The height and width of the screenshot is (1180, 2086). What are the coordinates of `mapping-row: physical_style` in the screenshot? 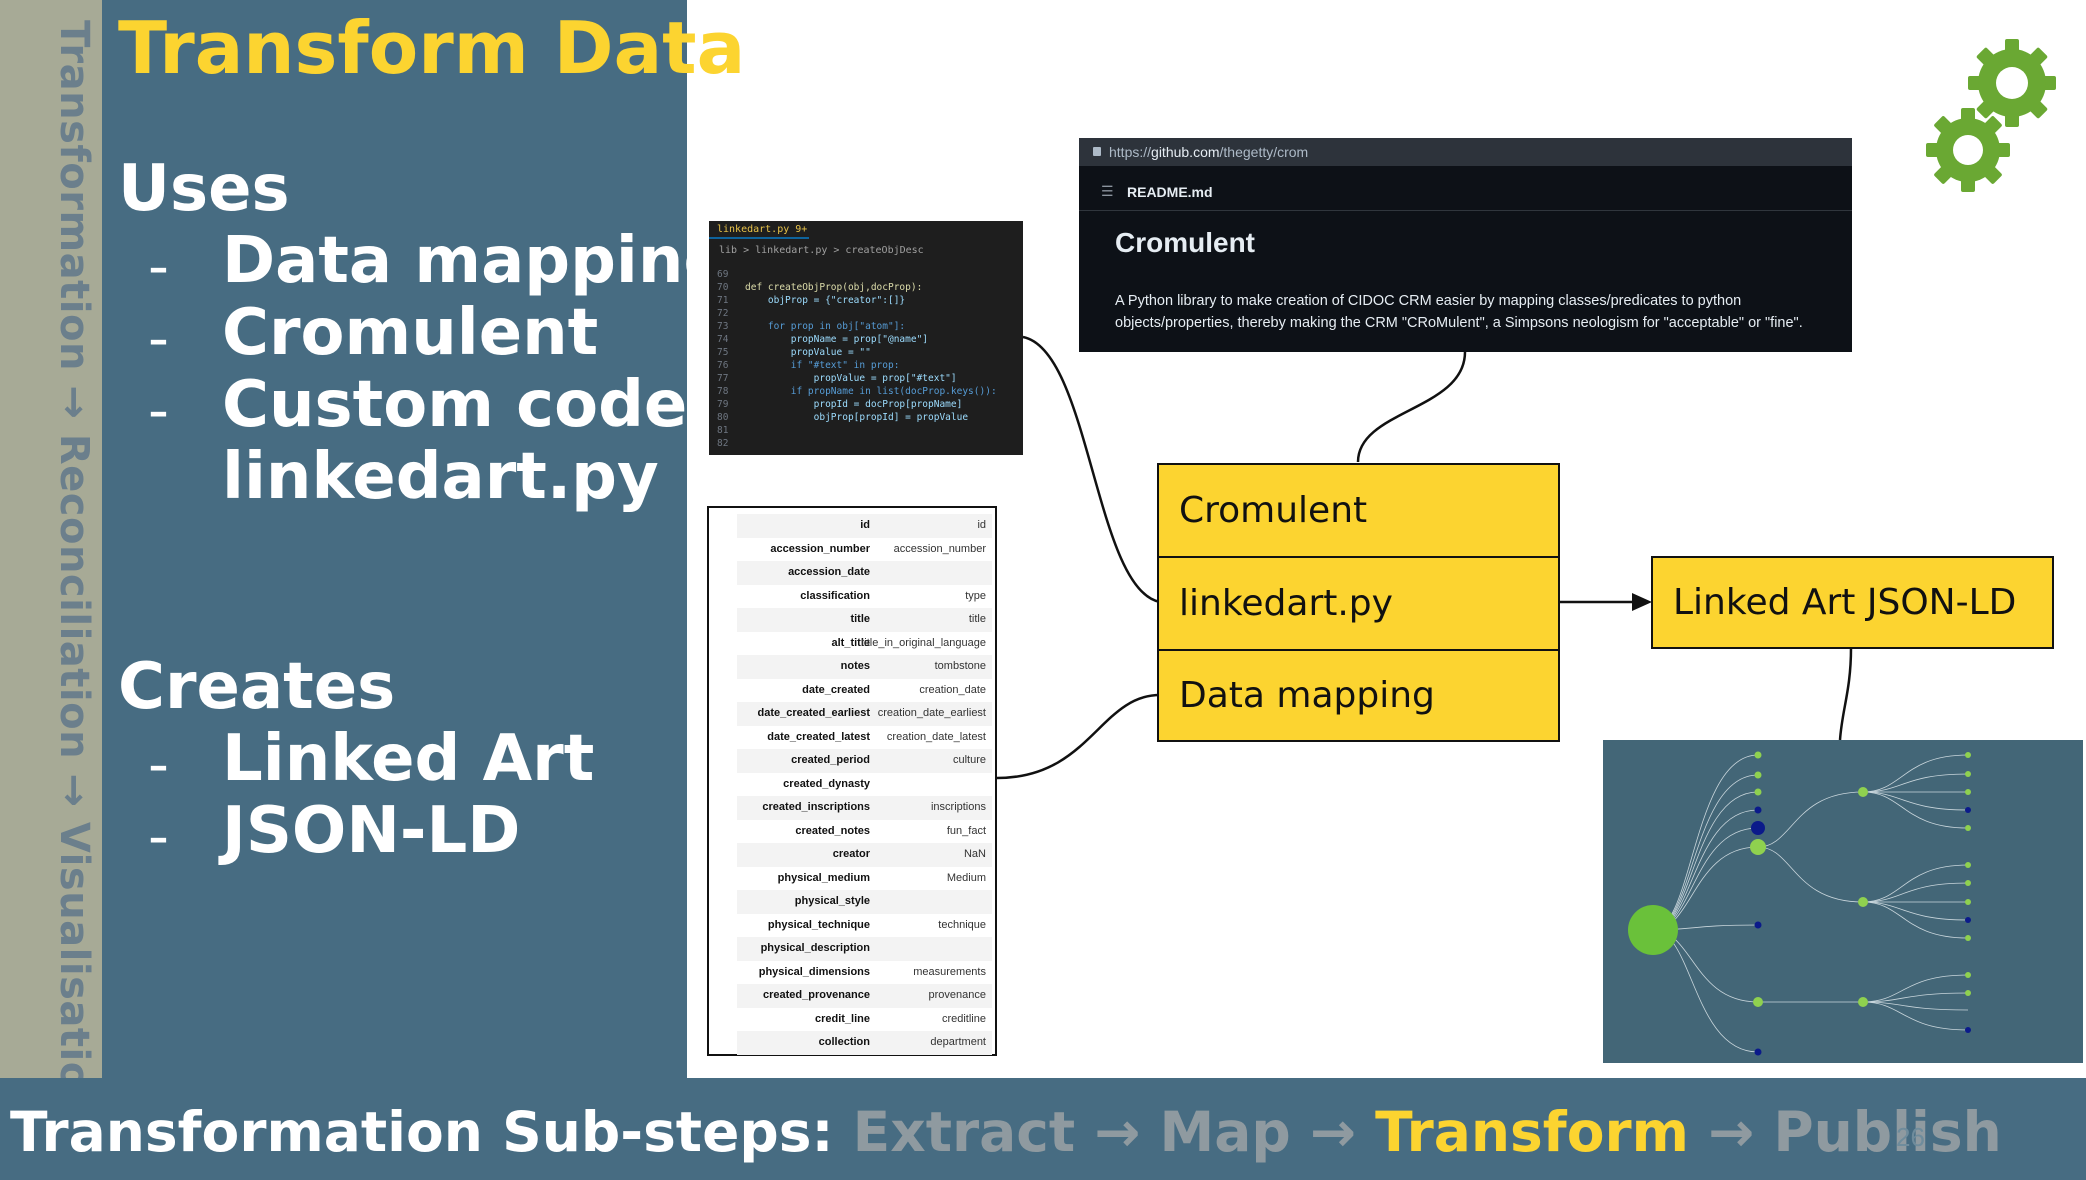 It's located at (864, 902).